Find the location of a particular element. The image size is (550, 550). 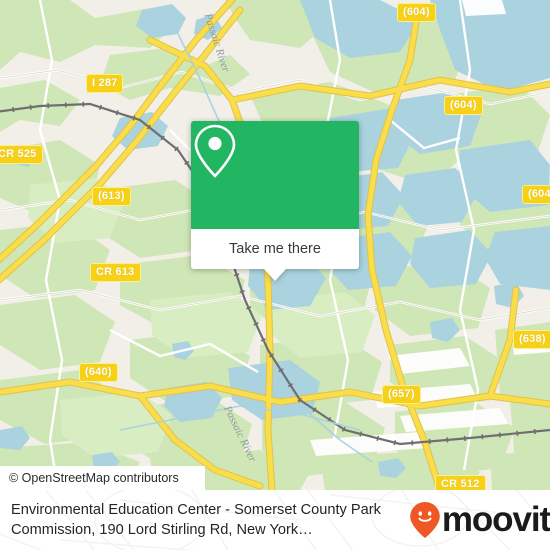

osm-attribution: © OpenStreetMap contributors is located at coordinates (102, 478).